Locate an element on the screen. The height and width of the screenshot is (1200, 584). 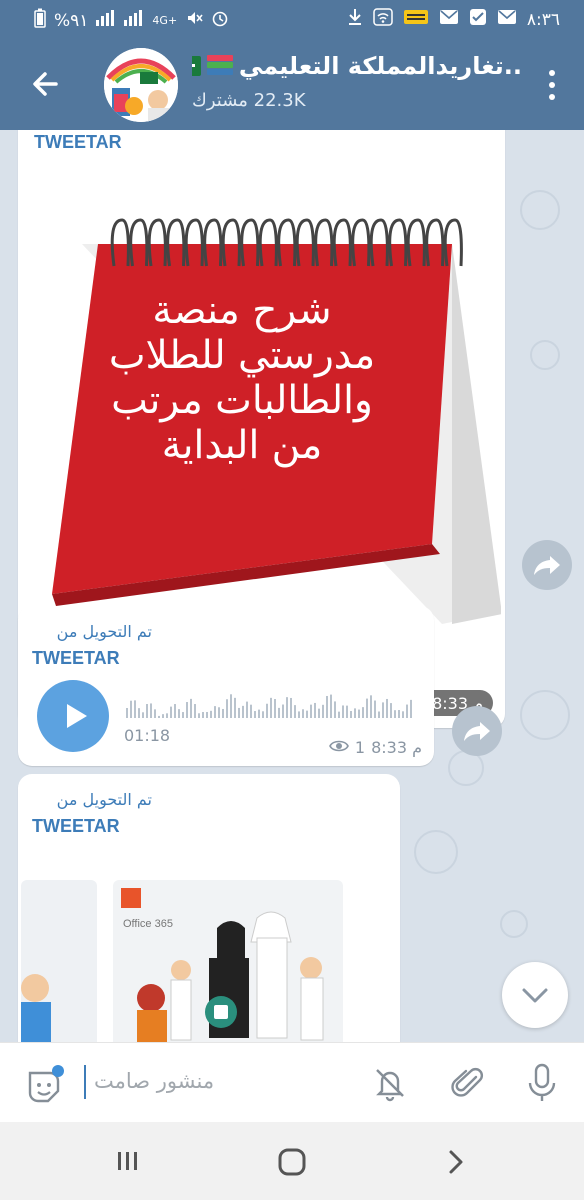
back-button is located at coordinates (46, 84).